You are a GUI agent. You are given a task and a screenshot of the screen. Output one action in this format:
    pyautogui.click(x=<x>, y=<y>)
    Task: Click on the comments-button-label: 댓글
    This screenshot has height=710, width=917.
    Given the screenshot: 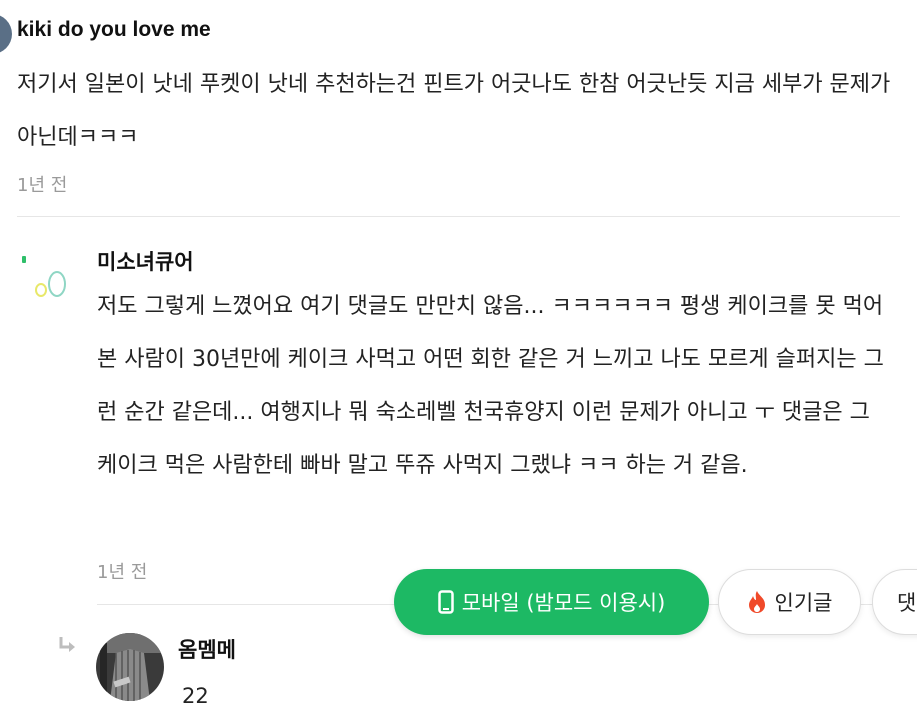 What is the action you would take?
    pyautogui.click(x=907, y=603)
    